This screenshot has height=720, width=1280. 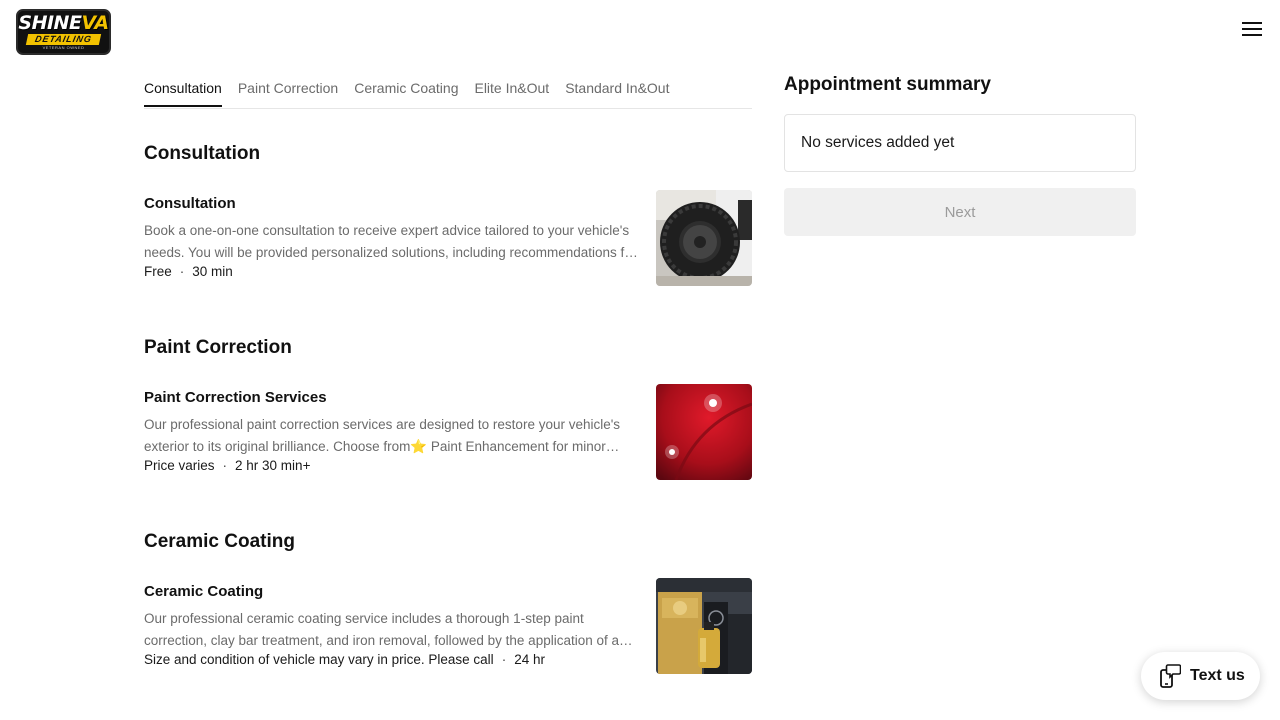 What do you see at coordinates (511, 90) in the screenshot?
I see `tab-elite-in-out: Elite In&Out` at bounding box center [511, 90].